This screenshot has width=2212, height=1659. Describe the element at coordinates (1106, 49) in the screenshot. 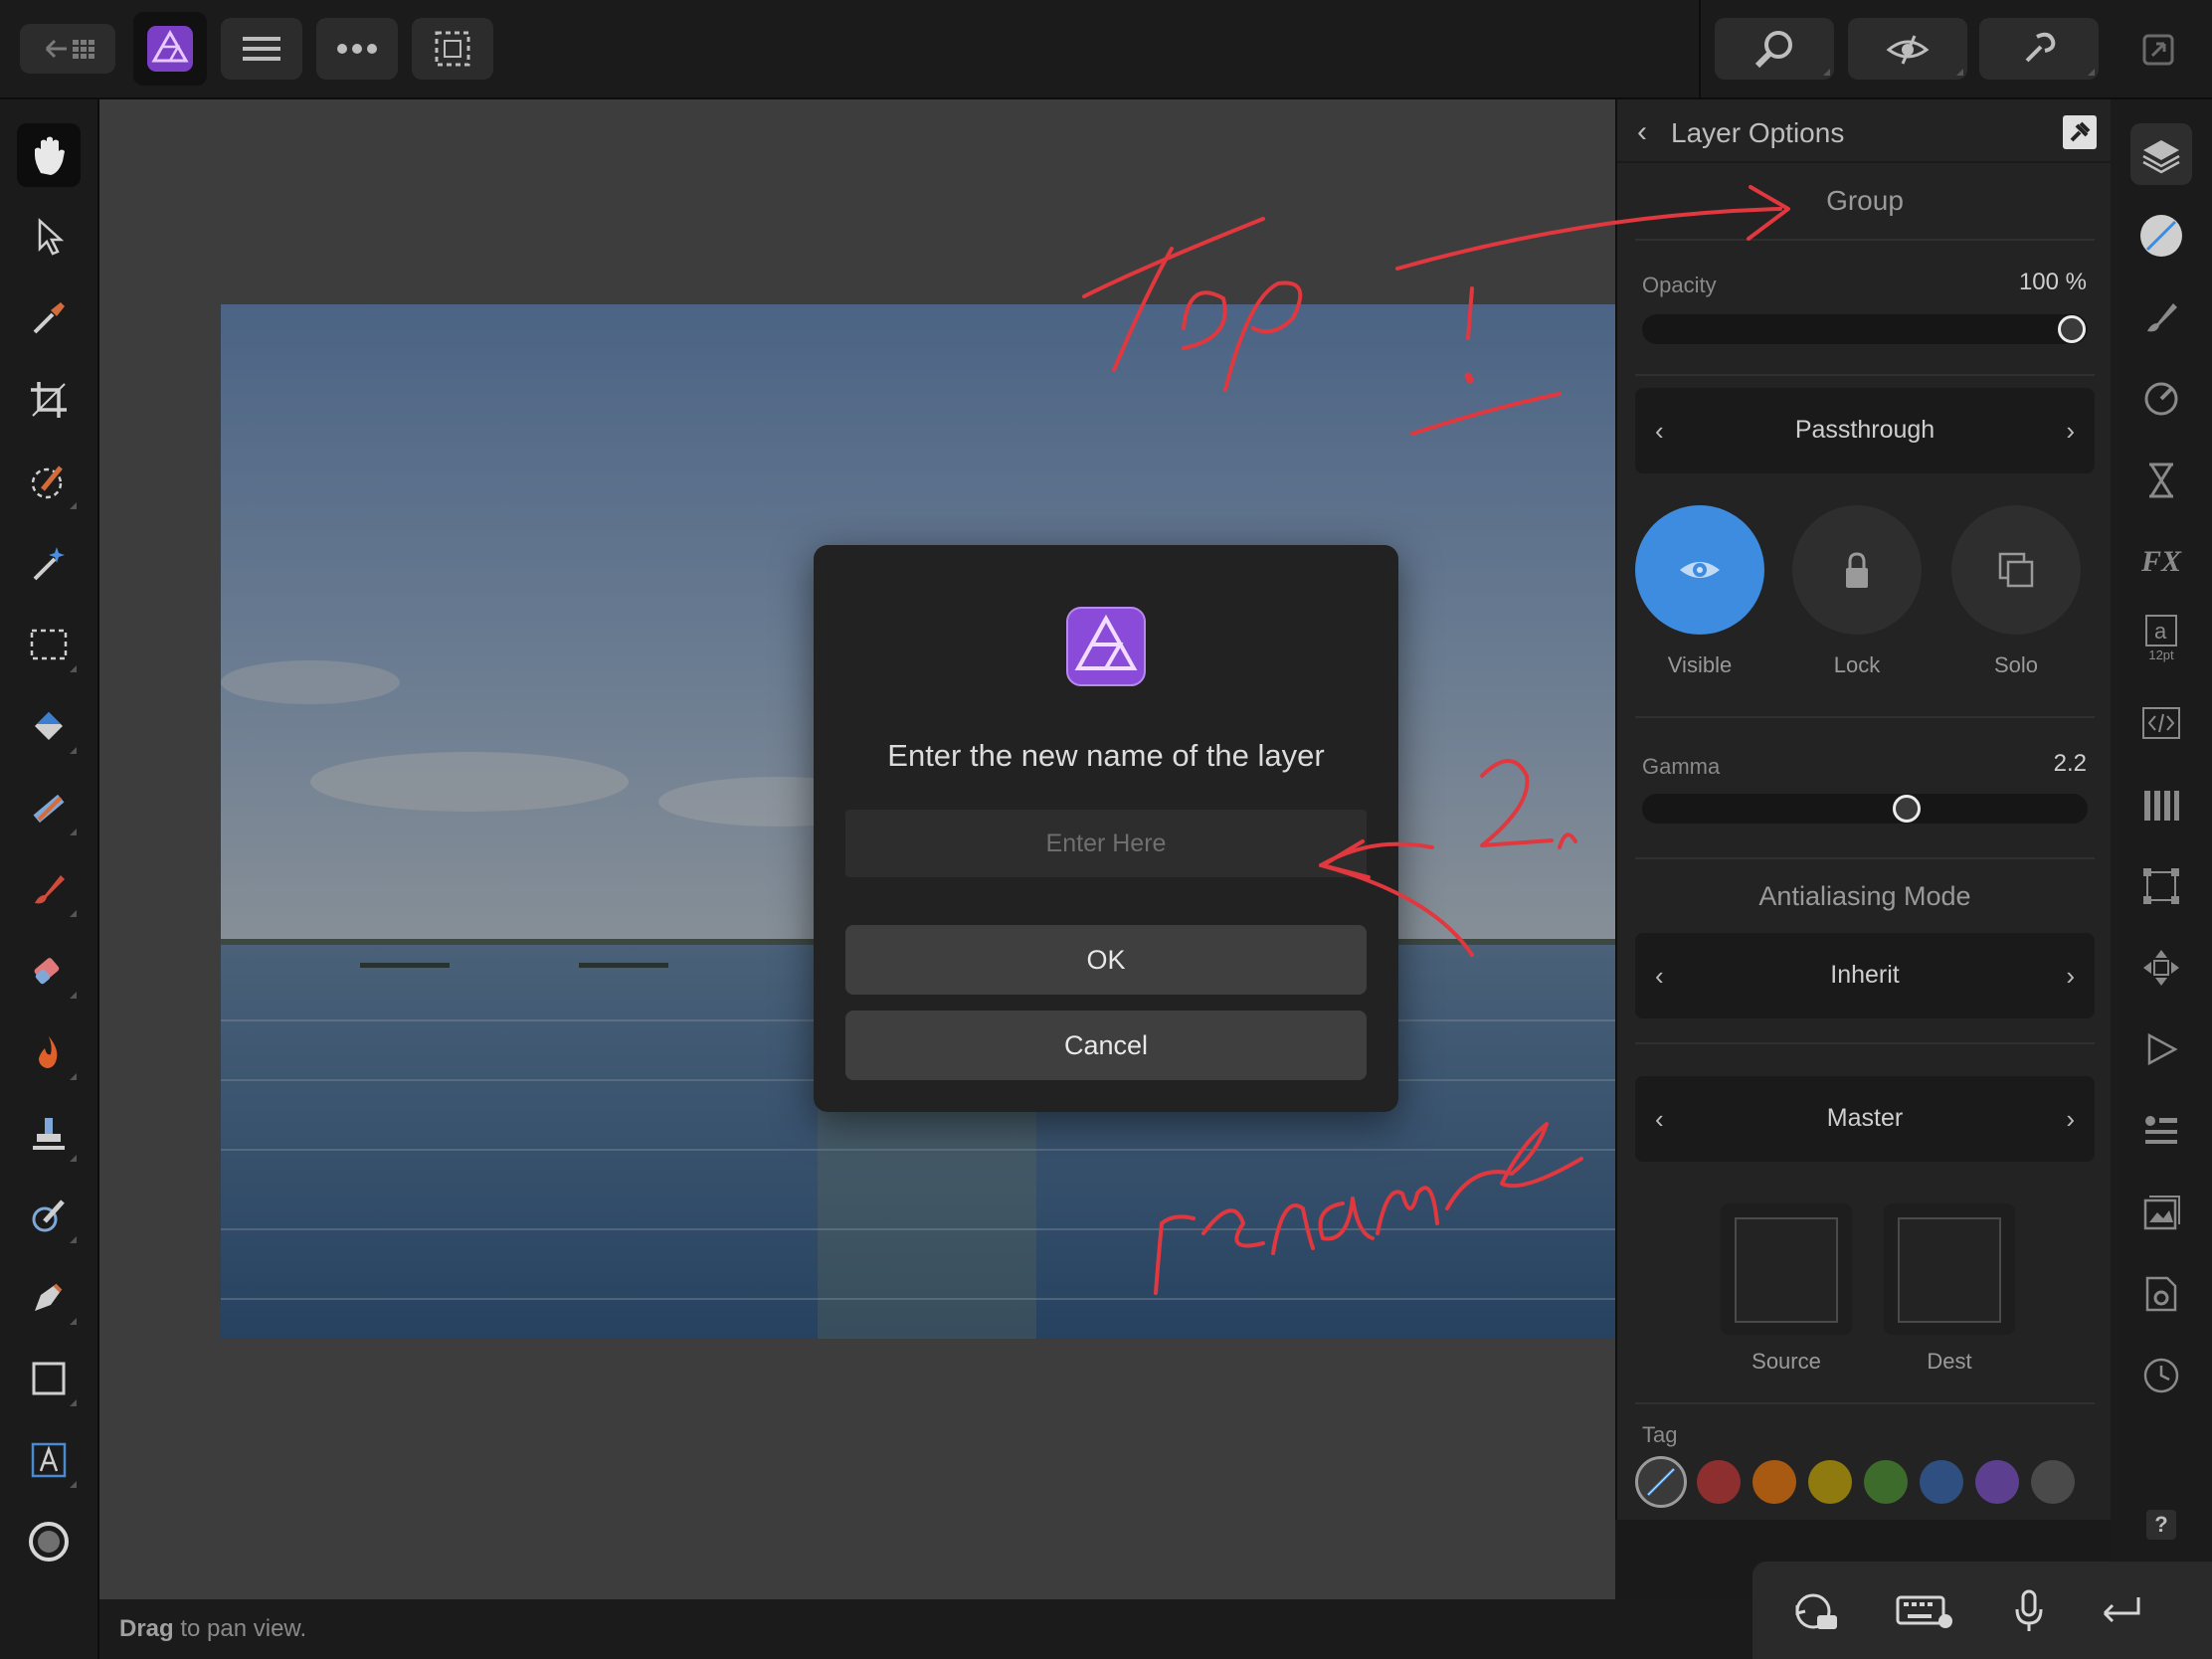

I see `top-toolbar` at that location.